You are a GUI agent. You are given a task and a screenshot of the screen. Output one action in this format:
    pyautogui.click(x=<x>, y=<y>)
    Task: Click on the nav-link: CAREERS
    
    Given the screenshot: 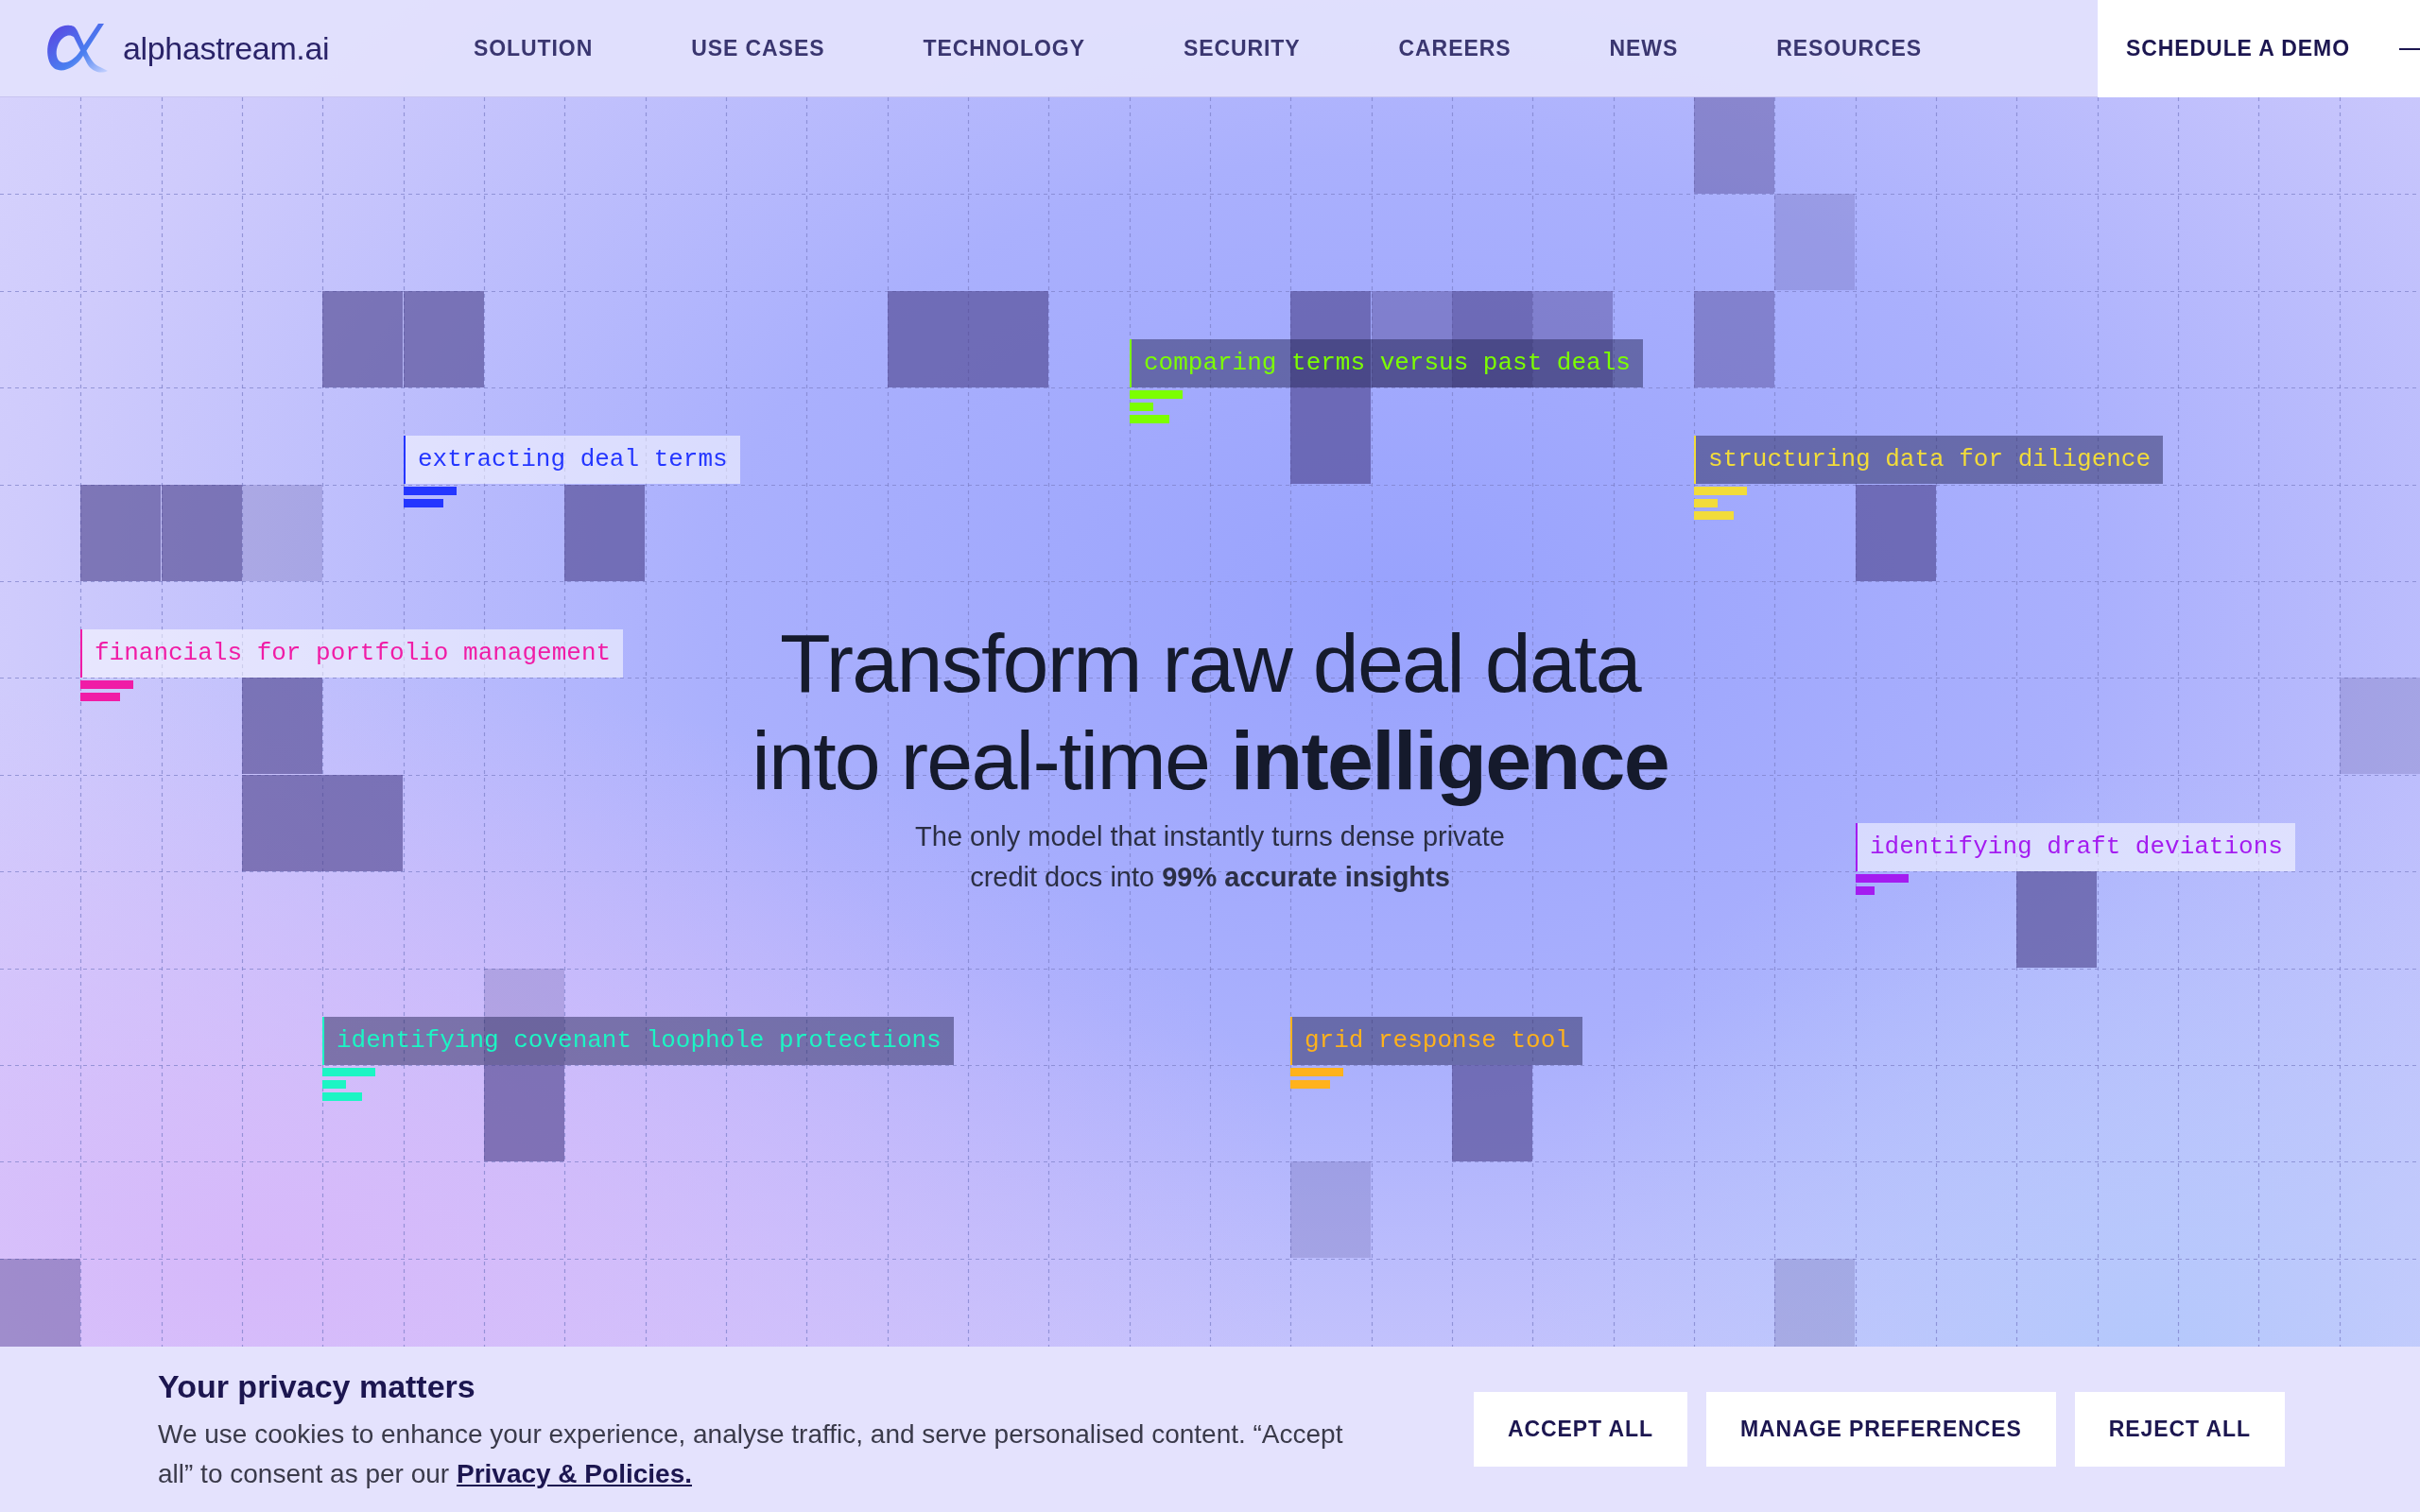 What is the action you would take?
    pyautogui.click(x=1455, y=48)
    